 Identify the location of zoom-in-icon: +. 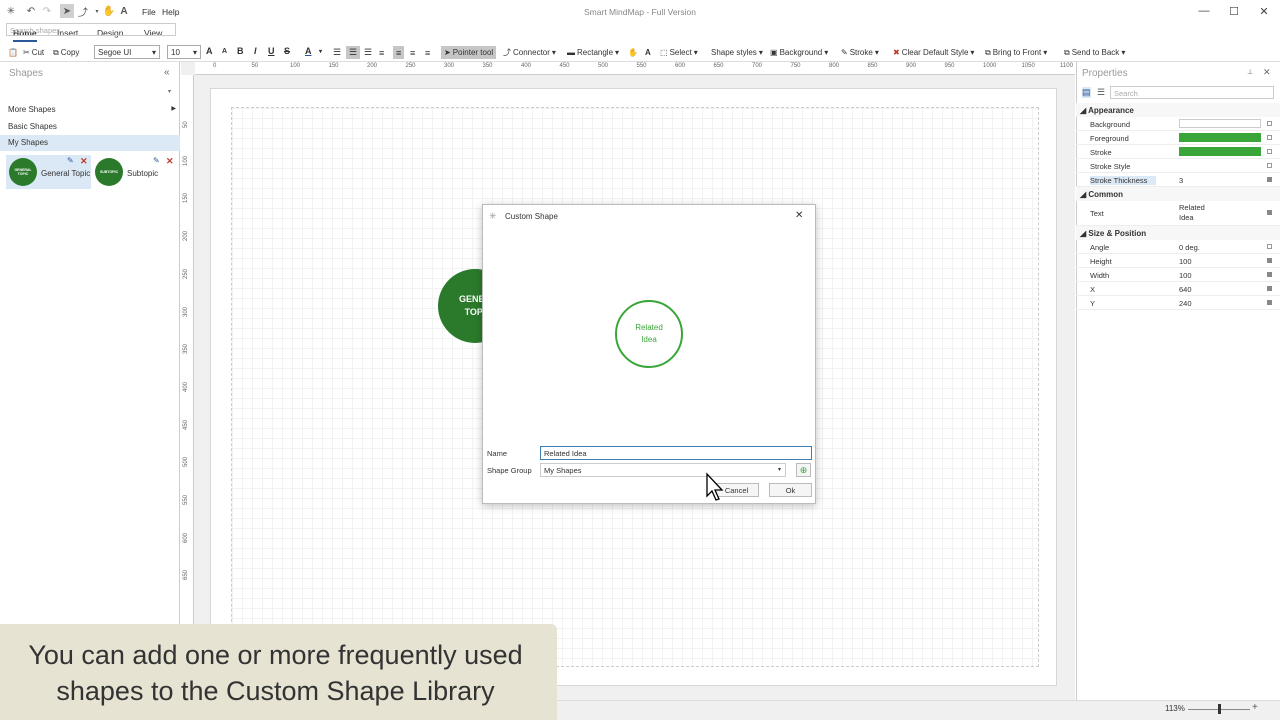
(1255, 707).